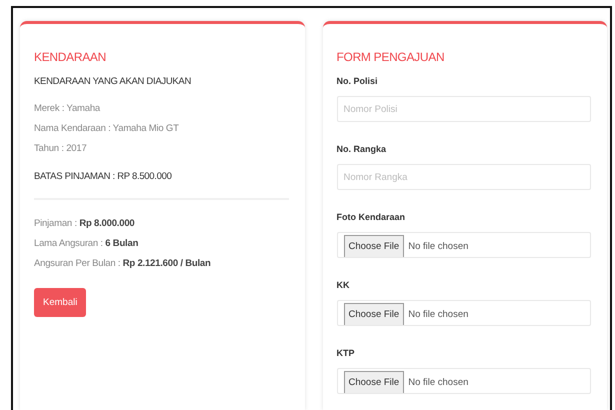  What do you see at coordinates (362, 149) in the screenshot?
I see `field-label: No. Rangka` at bounding box center [362, 149].